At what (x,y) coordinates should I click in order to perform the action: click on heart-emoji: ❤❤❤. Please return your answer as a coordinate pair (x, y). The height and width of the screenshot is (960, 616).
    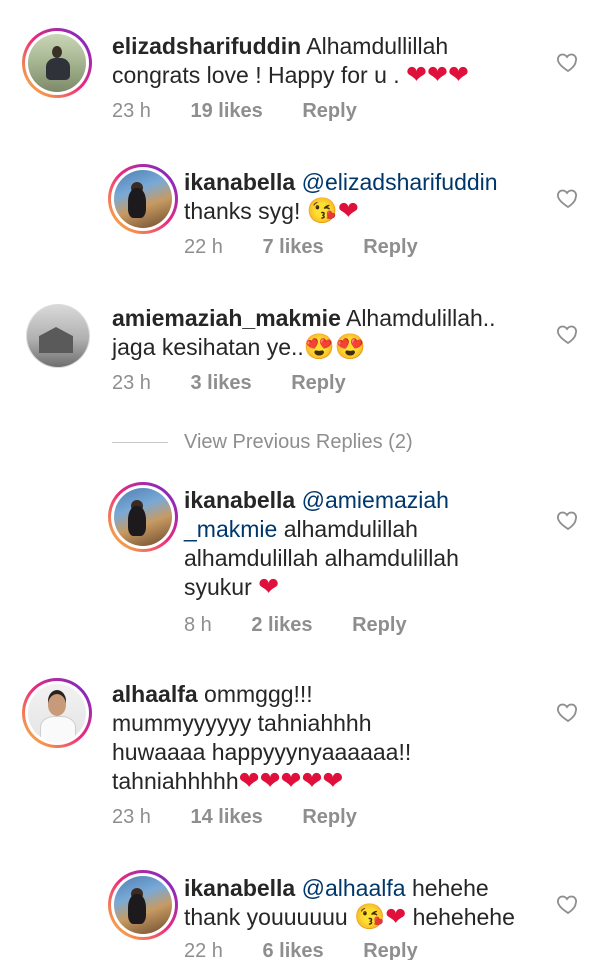
    Looking at the image, I should click on (437, 75).